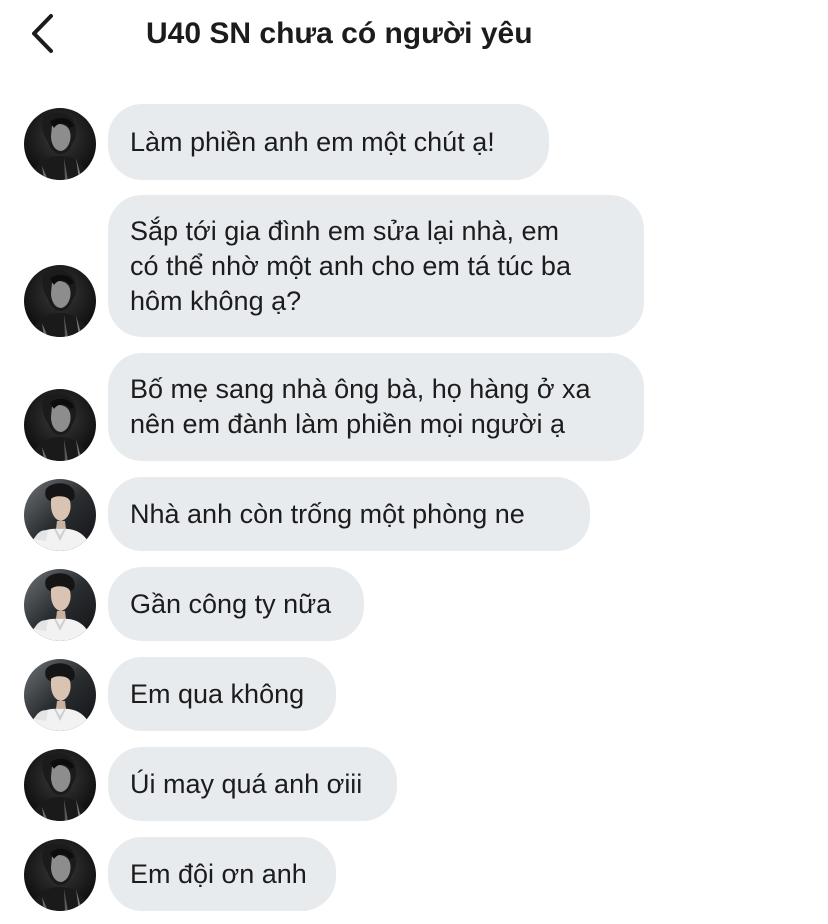 The image size is (828, 924). I want to click on message-text: Em đội ơn anh, so click(218, 873).